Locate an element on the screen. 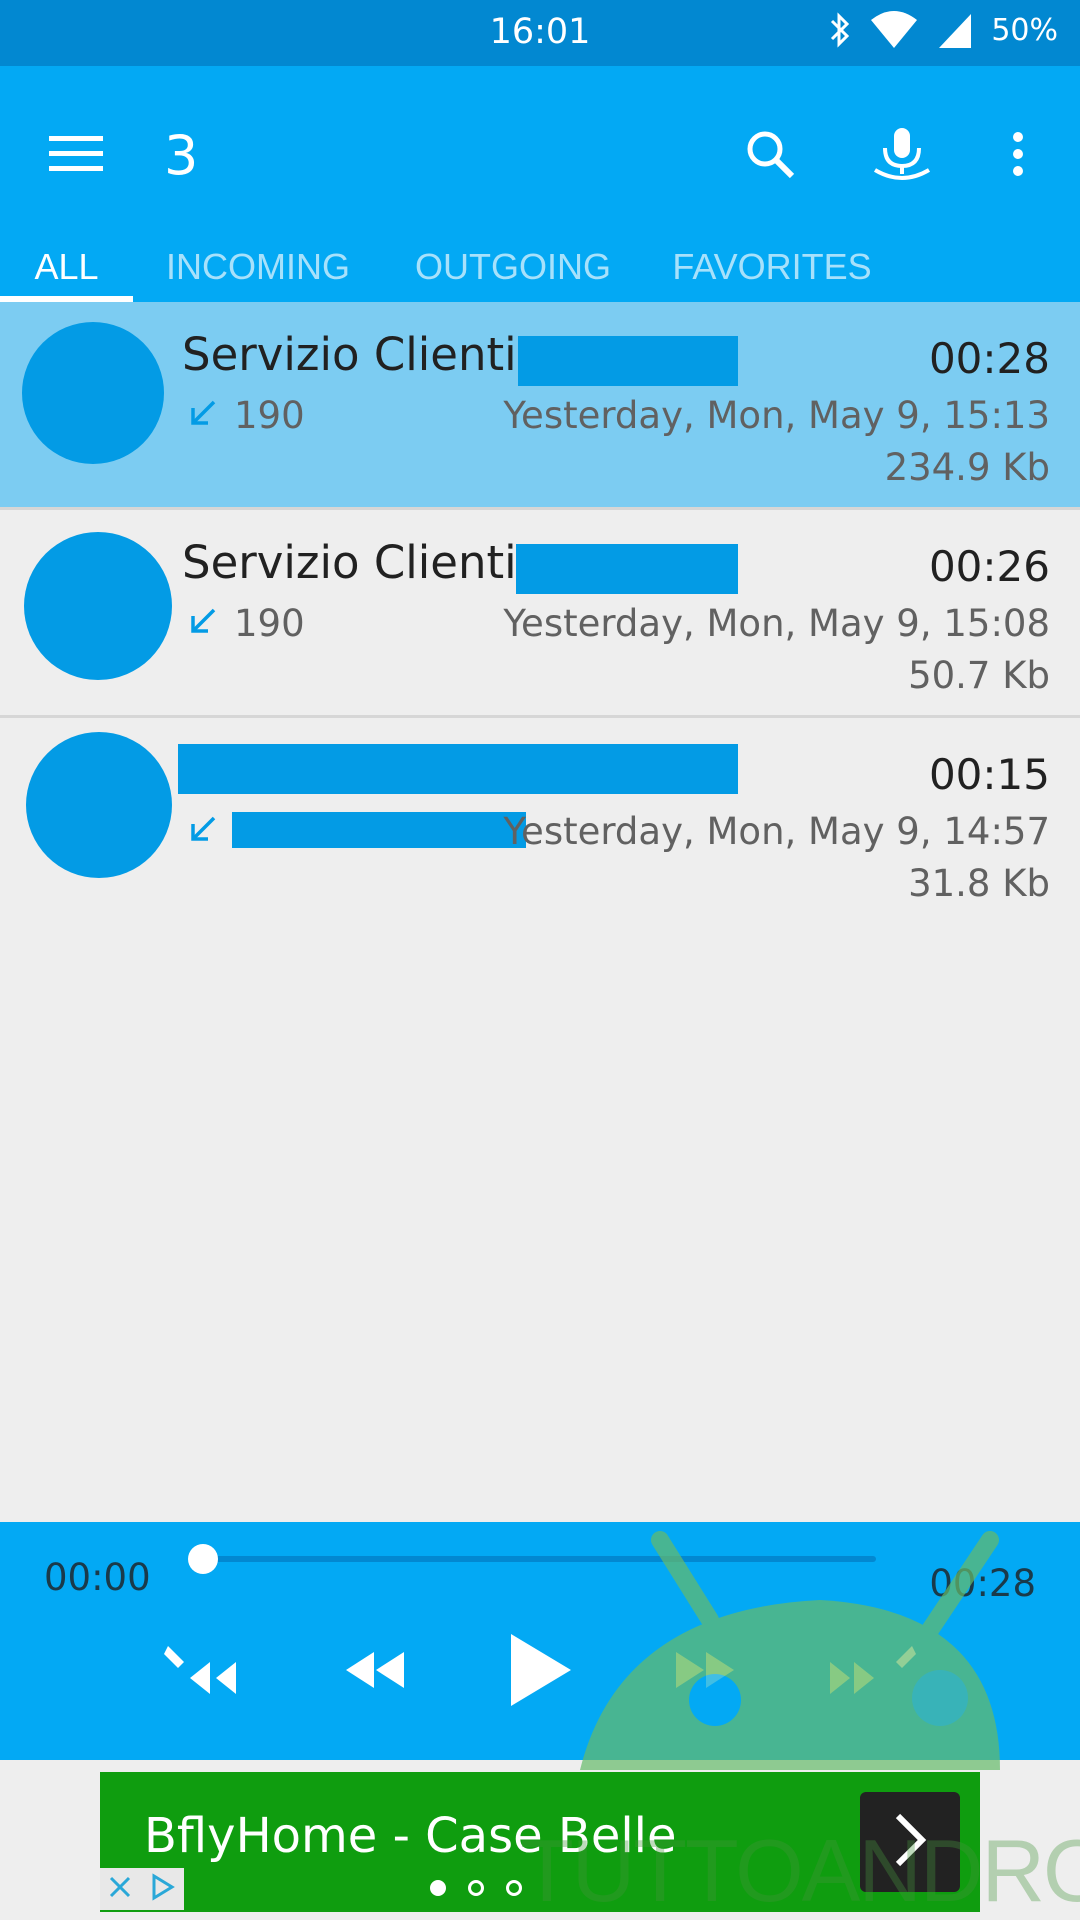 Image resolution: width=1080 pixels, height=1920 pixels. recording-size: 234.9 Kb is located at coordinates (967, 467).